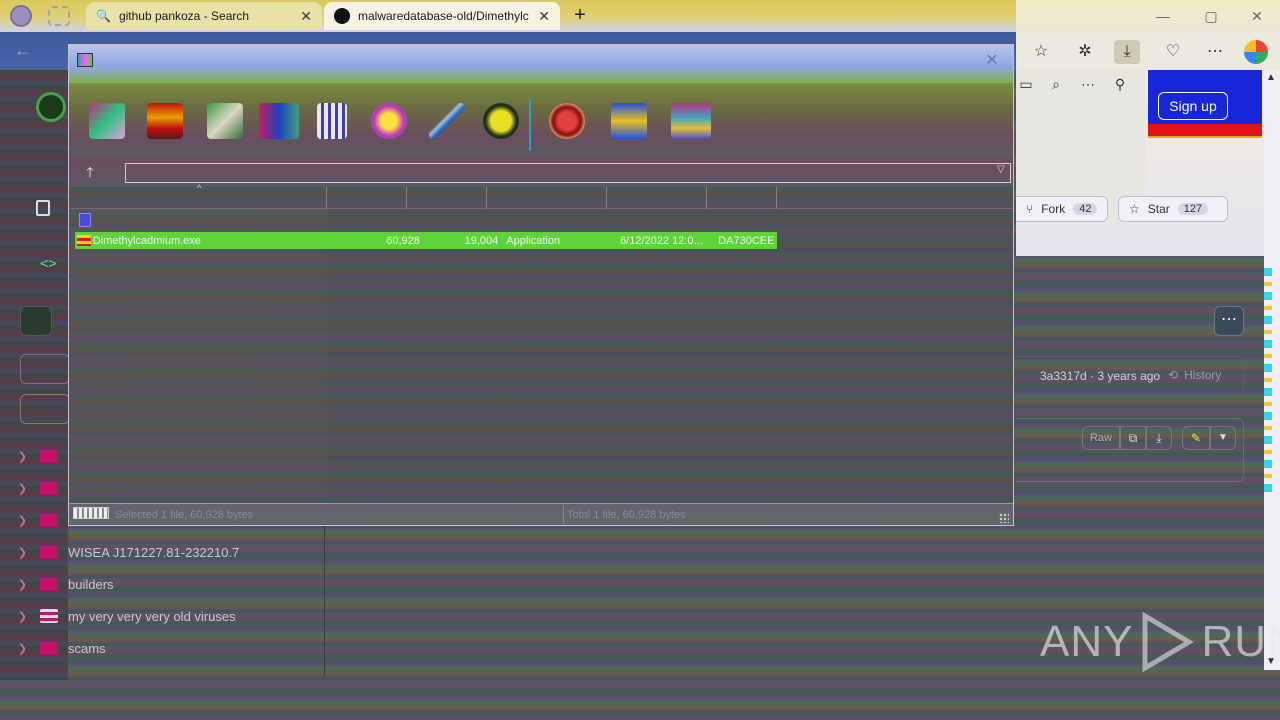 Image resolution: width=1280 pixels, height=720 pixels. I want to click on tree-item: ❯ builders, so click(168, 584).